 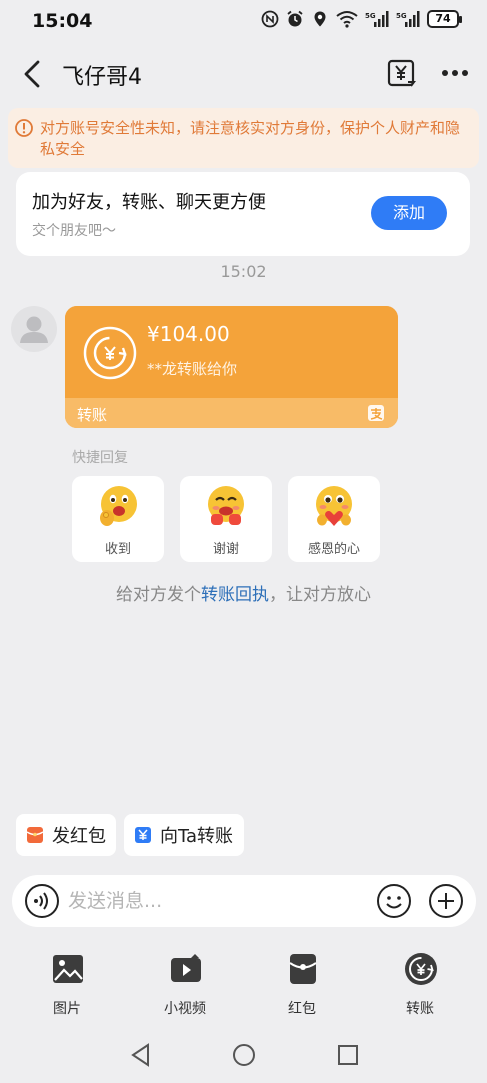 What do you see at coordinates (409, 213) in the screenshot?
I see `add-friend-button: 添加` at bounding box center [409, 213].